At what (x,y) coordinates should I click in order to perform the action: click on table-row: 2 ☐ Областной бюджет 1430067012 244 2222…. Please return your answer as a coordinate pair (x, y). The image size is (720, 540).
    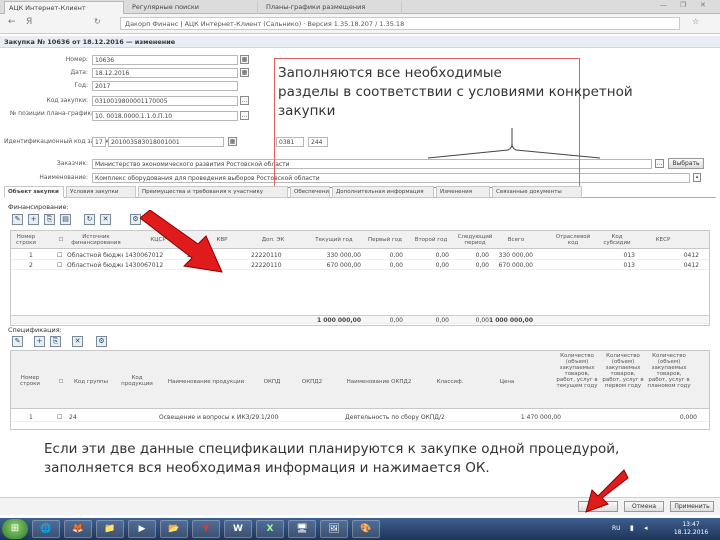
    Looking at the image, I should click on (360, 265).